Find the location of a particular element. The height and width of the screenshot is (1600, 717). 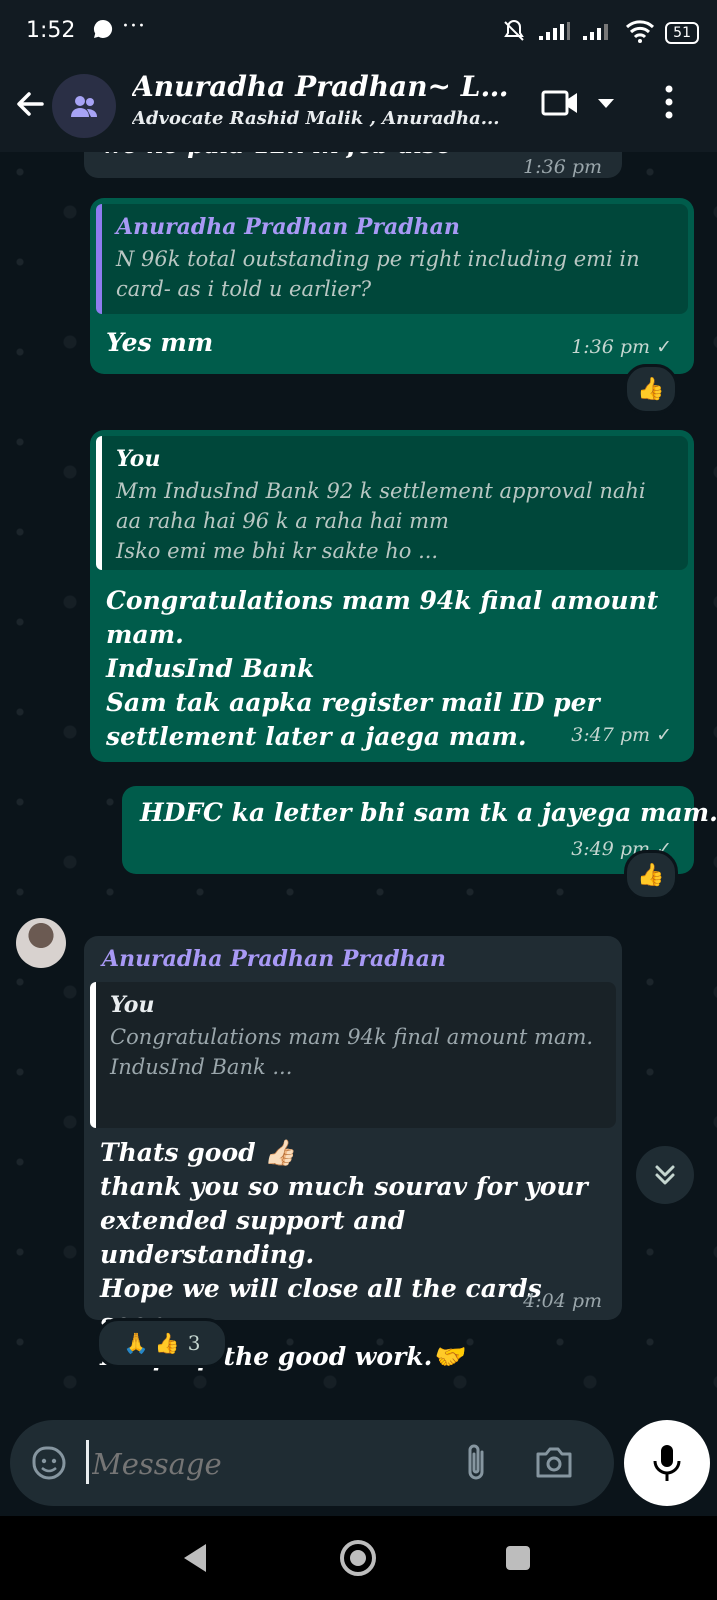

more-notifications-icon: ··· is located at coordinates (134, 26).